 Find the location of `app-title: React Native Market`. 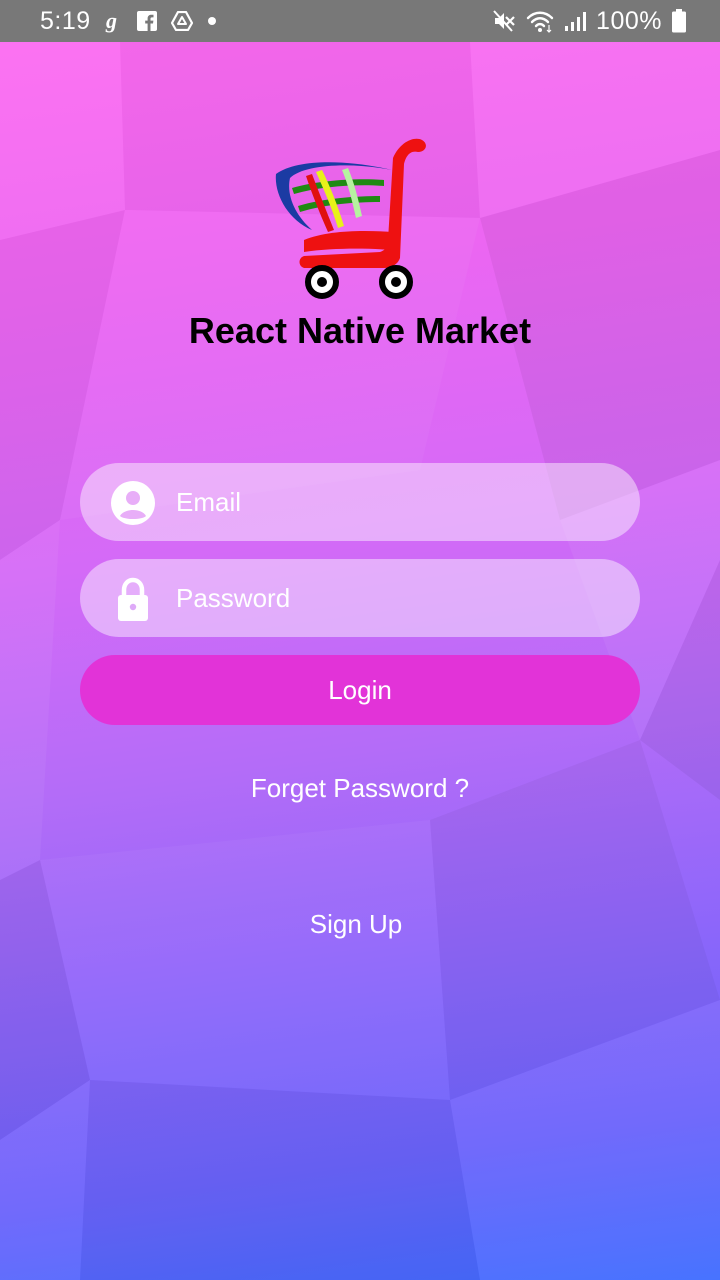

app-title: React Native Market is located at coordinates (360, 330).